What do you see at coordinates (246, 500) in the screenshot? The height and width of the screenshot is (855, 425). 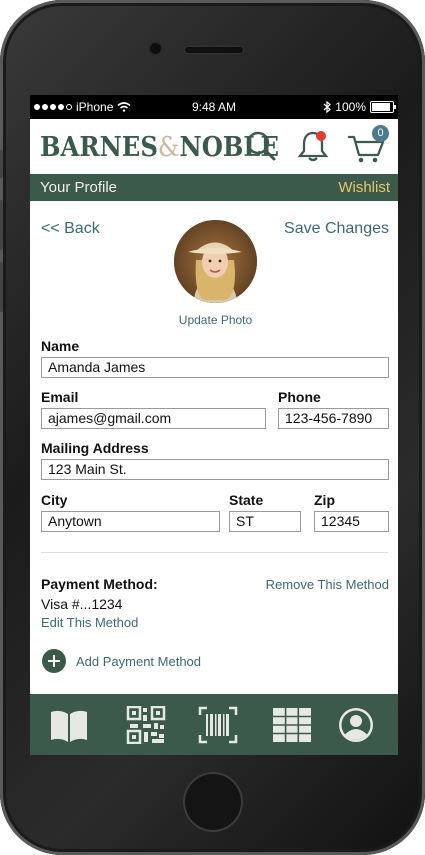 I see `state-label: State` at bounding box center [246, 500].